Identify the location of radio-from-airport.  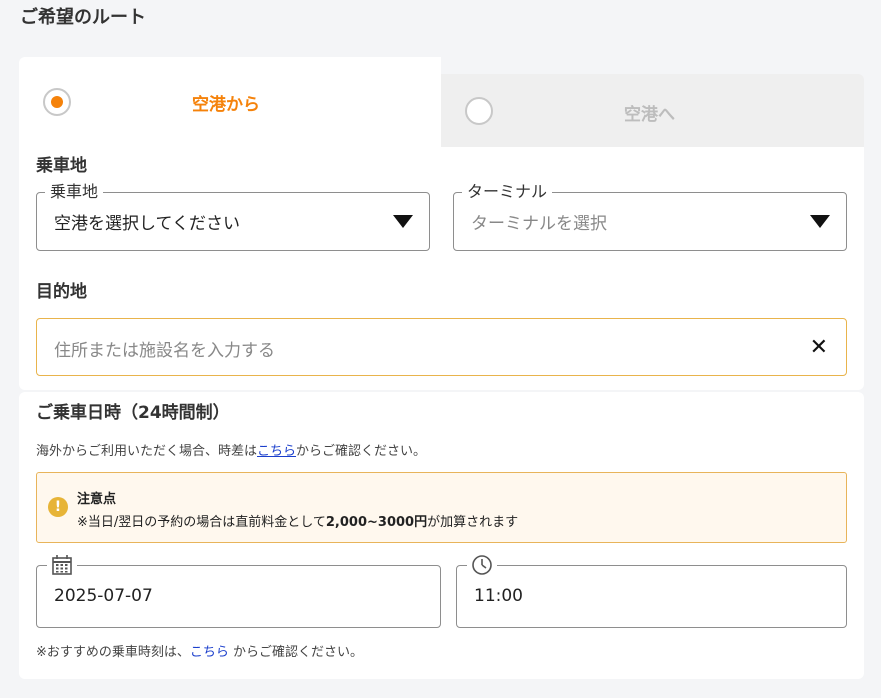
(57, 102).